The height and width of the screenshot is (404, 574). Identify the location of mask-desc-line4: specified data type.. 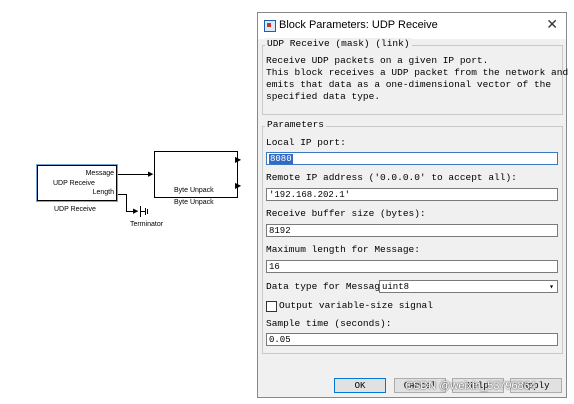
(323, 96).